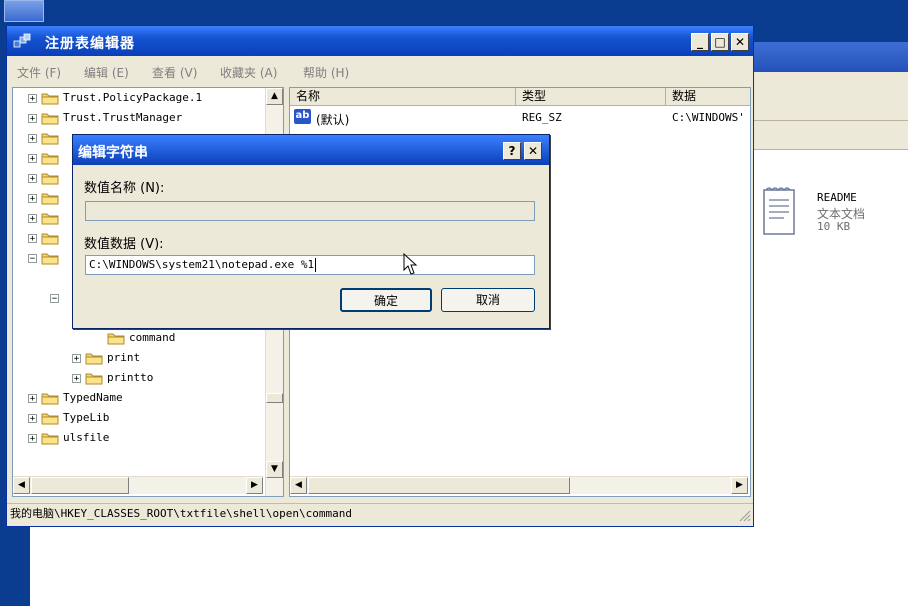  I want to click on tree-row: + Trust.TrustManager, so click(138, 119).